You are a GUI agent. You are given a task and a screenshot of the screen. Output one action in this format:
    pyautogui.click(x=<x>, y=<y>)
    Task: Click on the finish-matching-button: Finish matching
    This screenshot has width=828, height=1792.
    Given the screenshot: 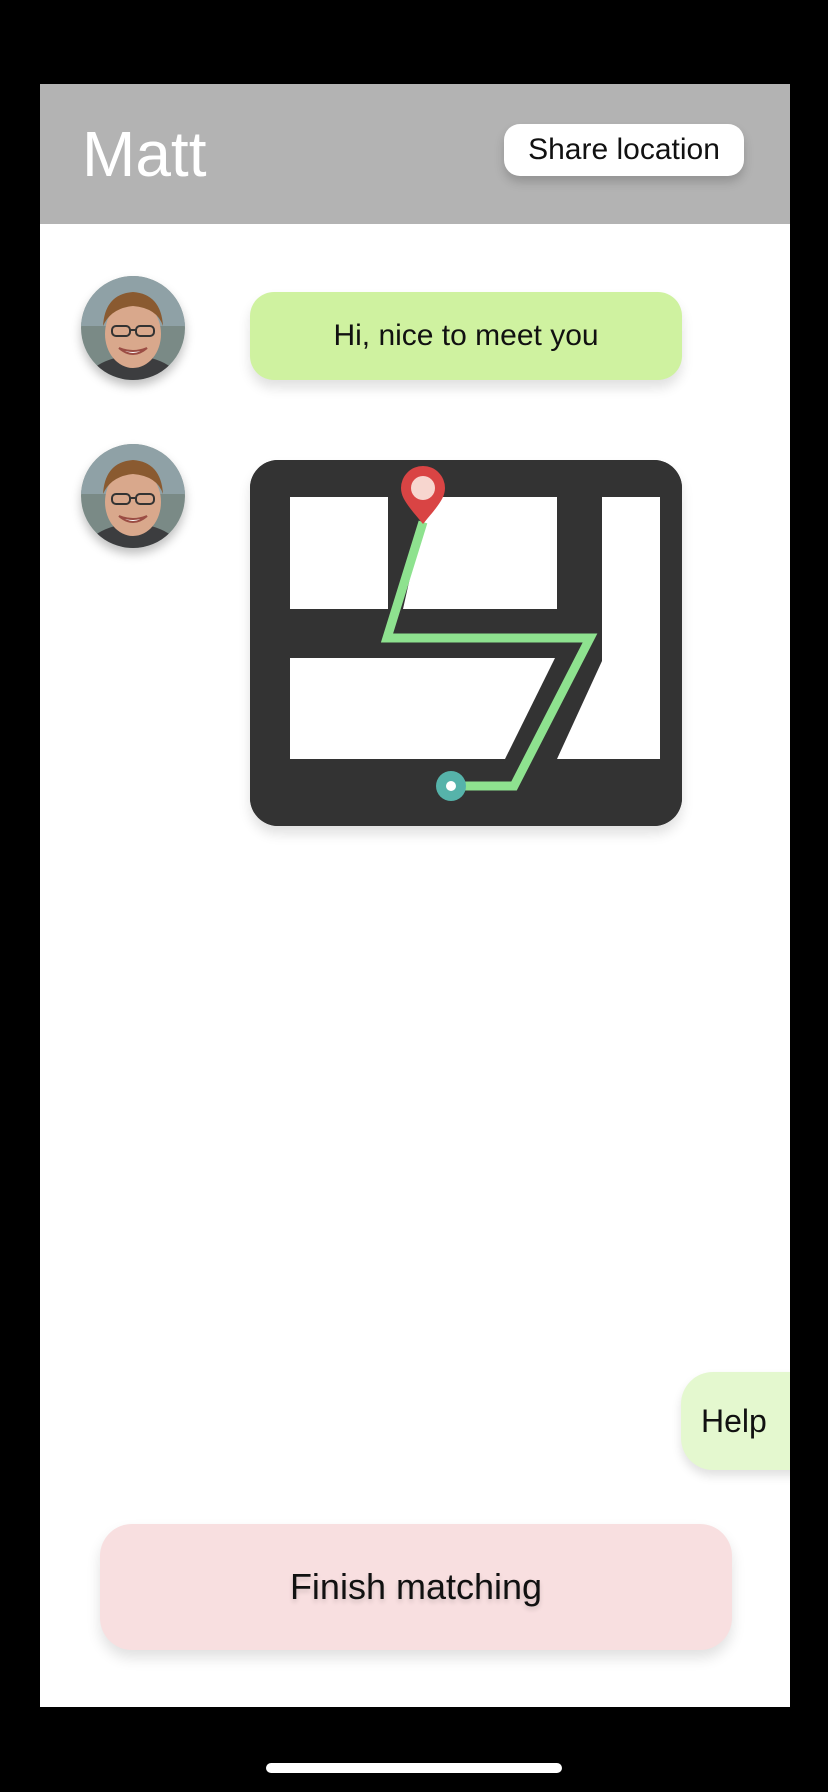 What is the action you would take?
    pyautogui.click(x=416, y=1587)
    